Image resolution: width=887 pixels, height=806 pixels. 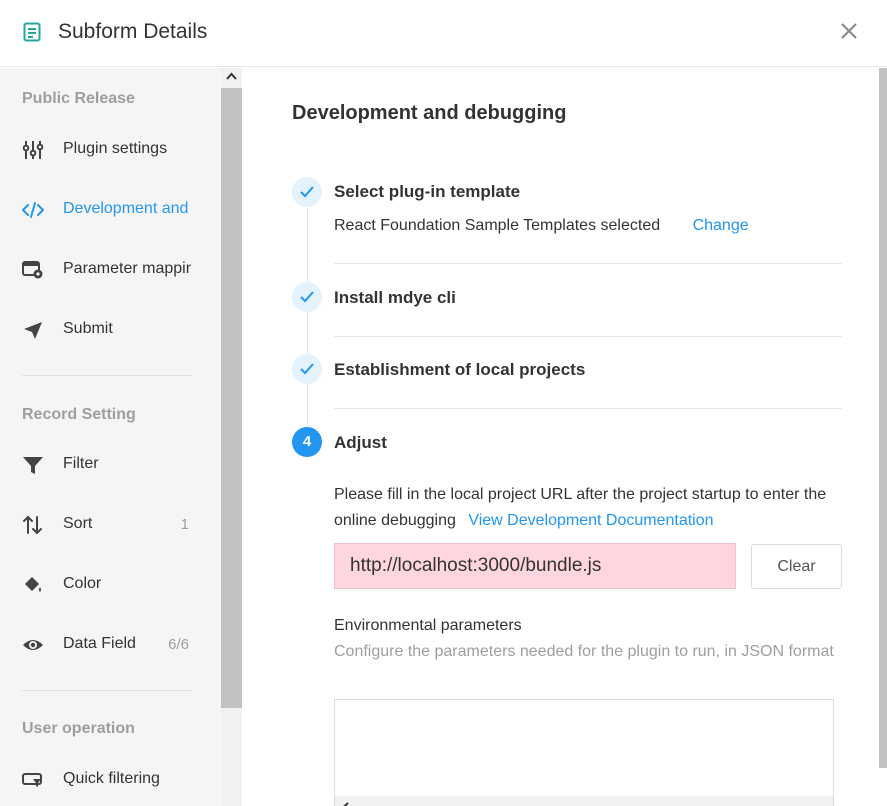 What do you see at coordinates (345, 804) in the screenshot?
I see `scroll-left-icon` at bounding box center [345, 804].